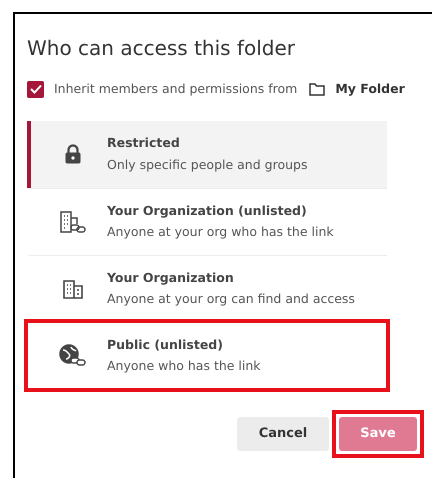 Image resolution: width=432 pixels, height=478 pixels. I want to click on inherit-label: Inherit members and permissions from, so click(176, 89).